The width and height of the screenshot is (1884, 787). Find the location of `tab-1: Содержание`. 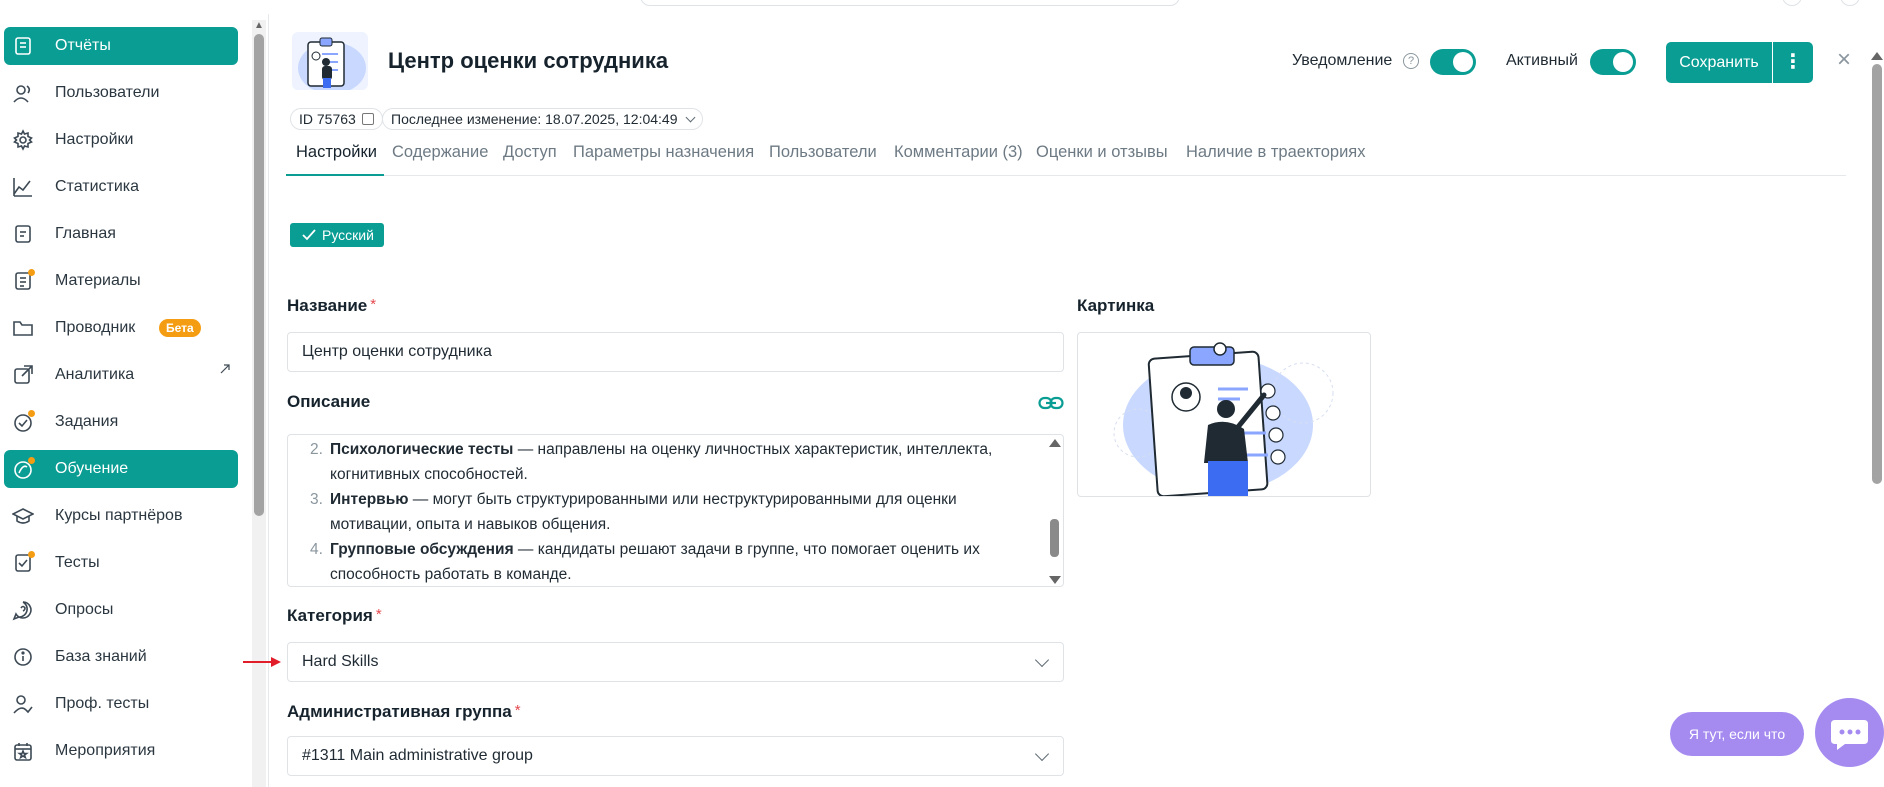

tab-1: Содержание is located at coordinates (440, 152).